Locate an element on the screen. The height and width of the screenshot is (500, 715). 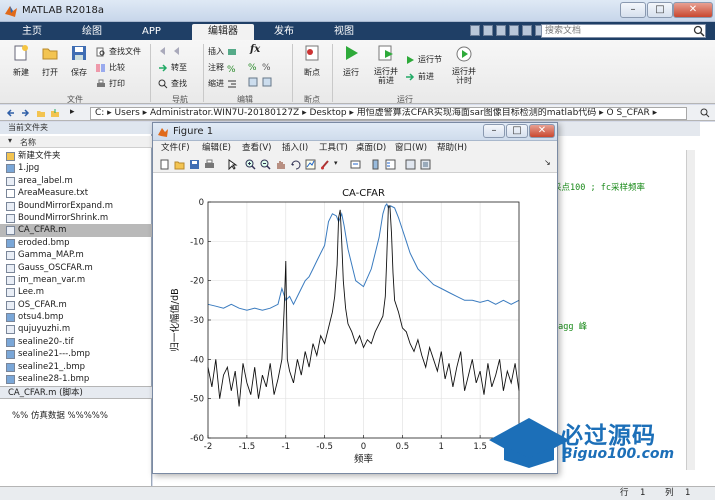
insert-colorbar-icon is located at coordinates (375, 164).